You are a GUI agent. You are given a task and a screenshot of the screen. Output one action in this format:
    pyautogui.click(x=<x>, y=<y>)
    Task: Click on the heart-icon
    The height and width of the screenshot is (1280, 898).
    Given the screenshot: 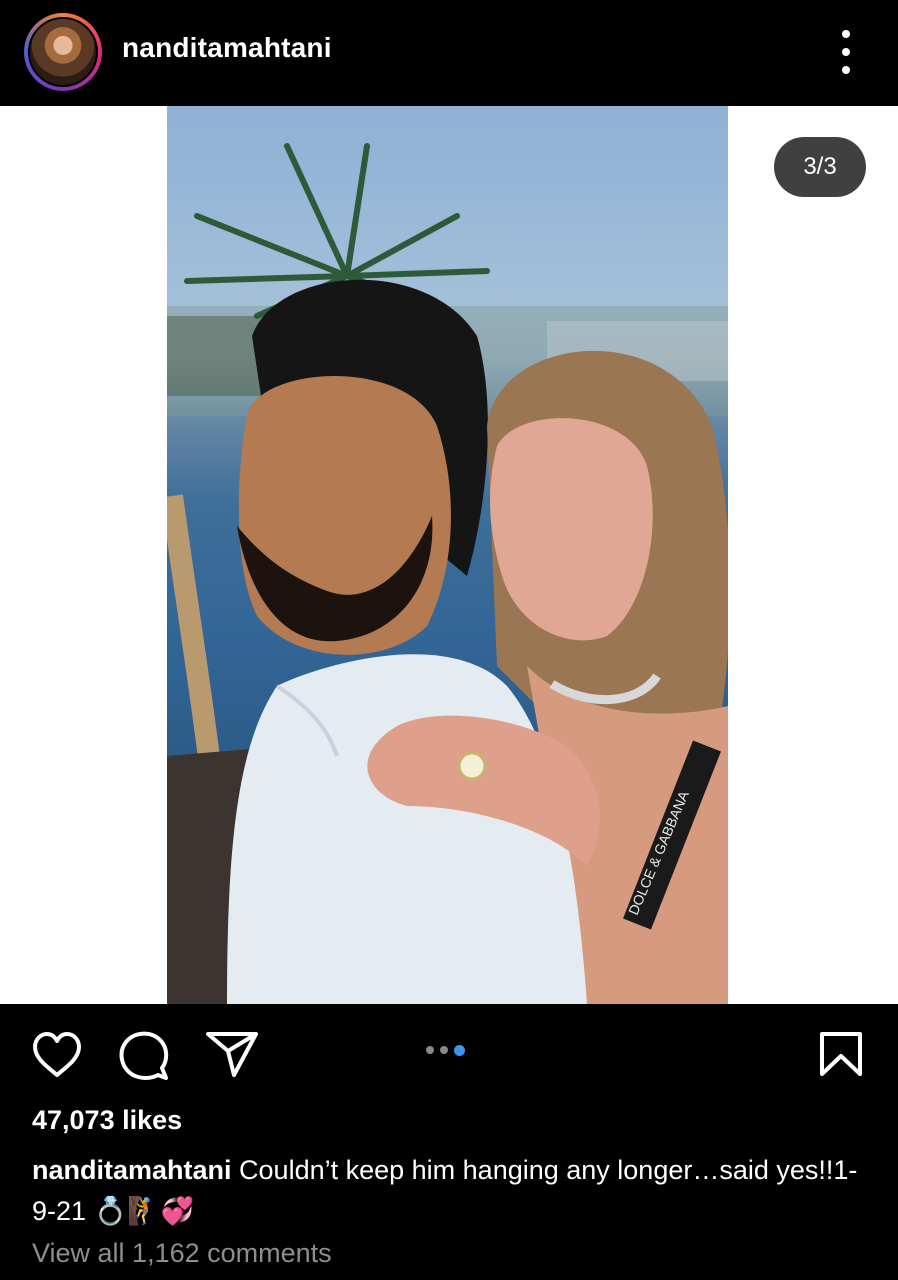 What is the action you would take?
    pyautogui.click(x=57, y=1055)
    